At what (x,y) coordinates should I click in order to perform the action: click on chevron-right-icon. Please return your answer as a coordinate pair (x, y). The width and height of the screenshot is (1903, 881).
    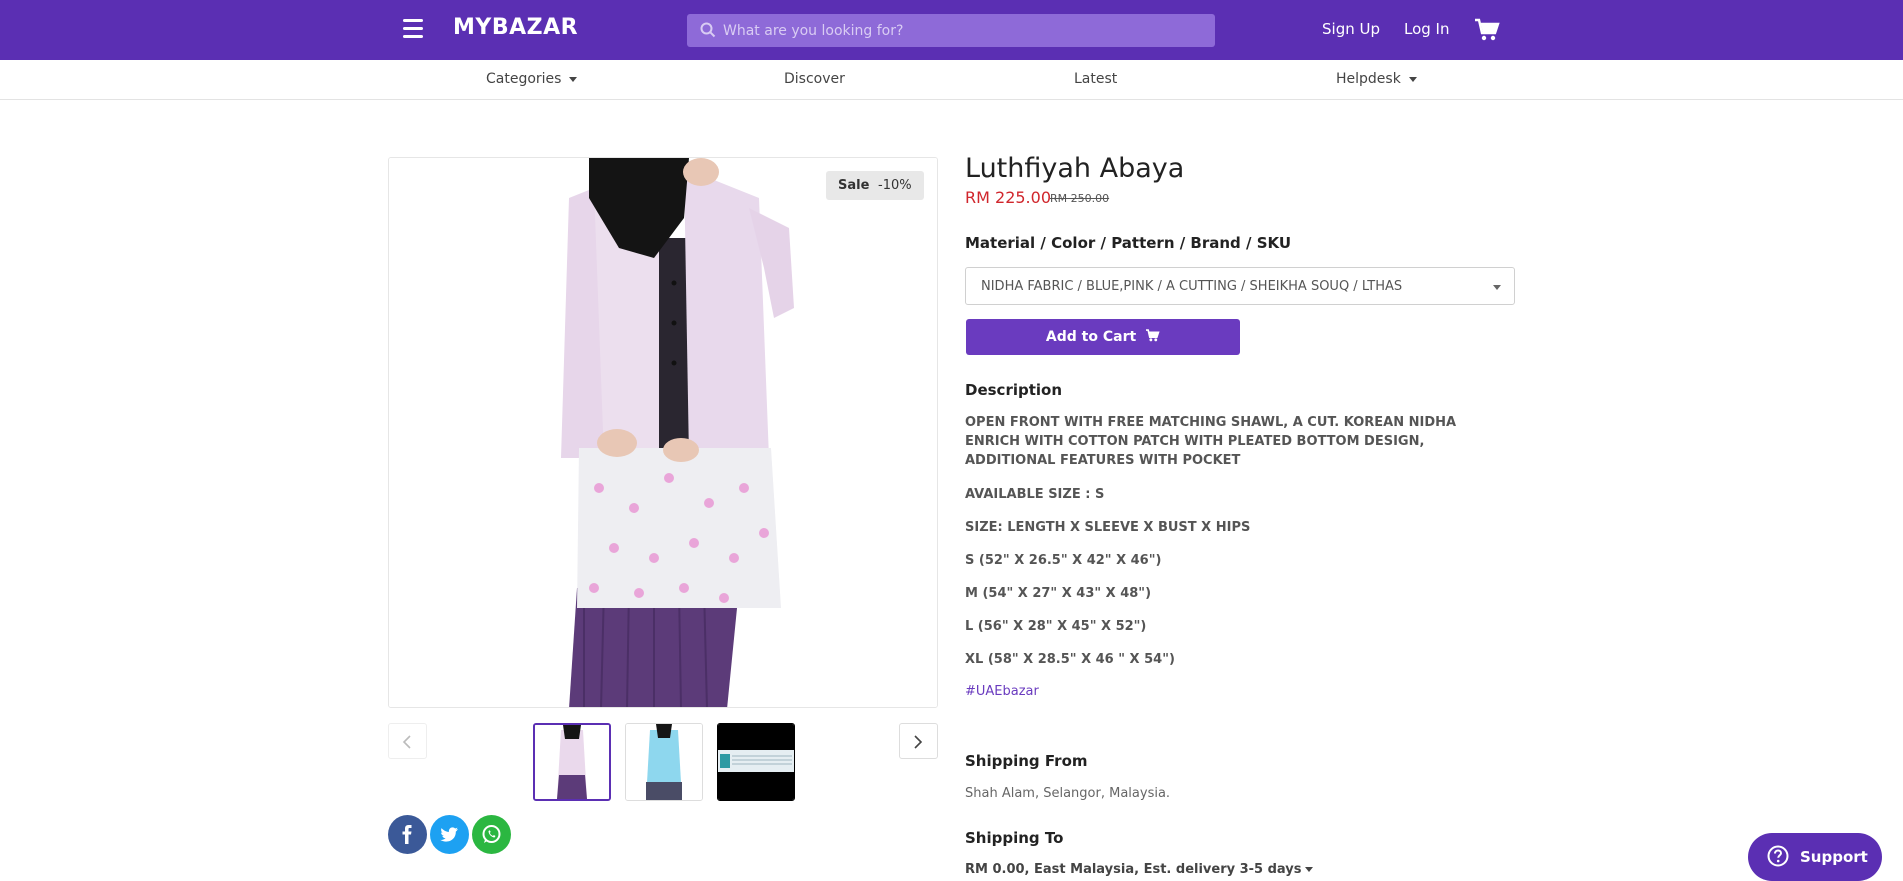
    Looking at the image, I should click on (918, 742).